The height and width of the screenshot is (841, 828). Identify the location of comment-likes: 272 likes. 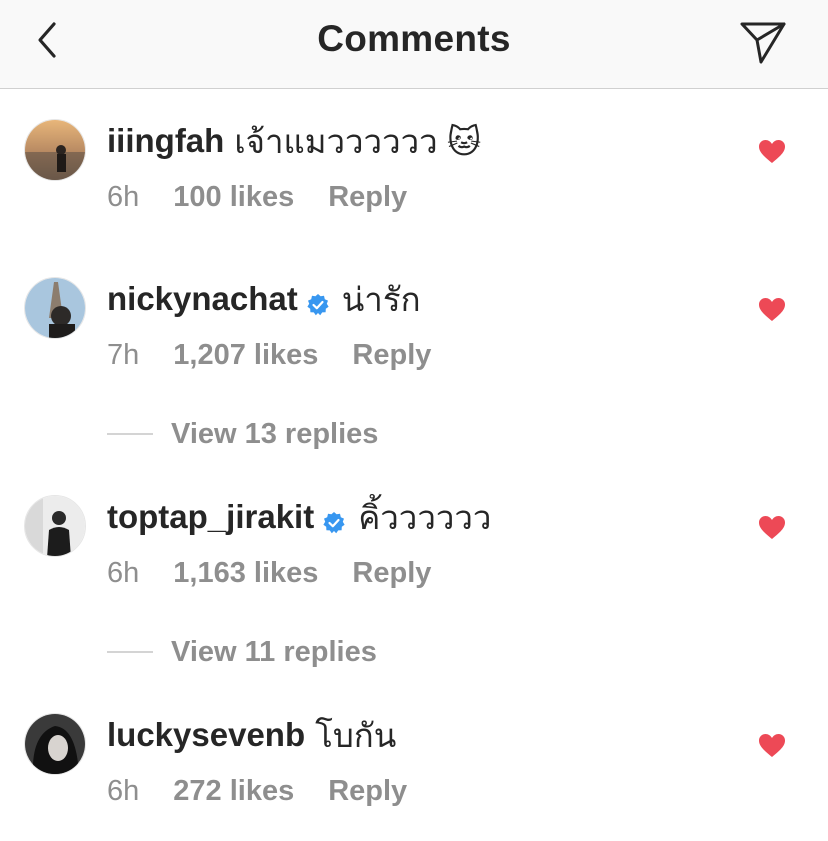
(233, 791).